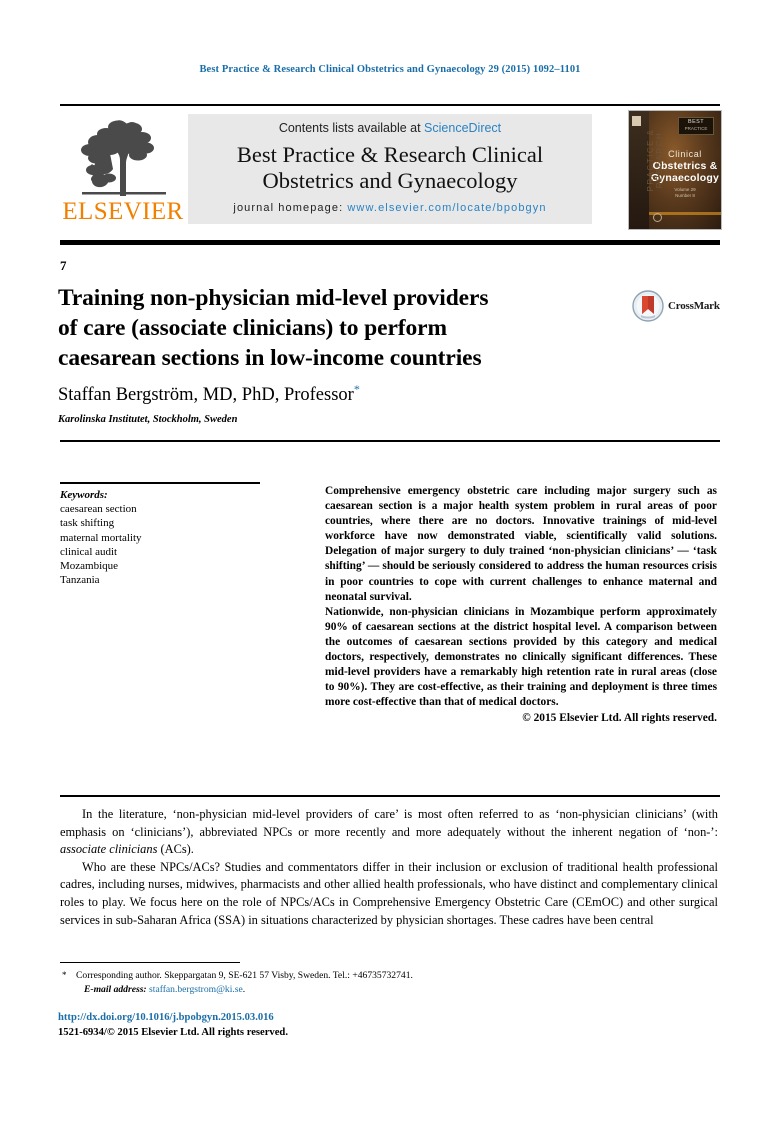  What do you see at coordinates (290, 208) in the screenshot?
I see `homepage-label: journal homepage:` at bounding box center [290, 208].